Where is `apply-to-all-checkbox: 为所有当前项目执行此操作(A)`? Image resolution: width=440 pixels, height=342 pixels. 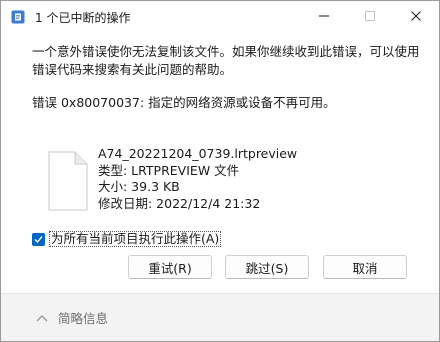
apply-to-all-checkbox: 为所有当前项目执行此操作(A) is located at coordinates (127, 239).